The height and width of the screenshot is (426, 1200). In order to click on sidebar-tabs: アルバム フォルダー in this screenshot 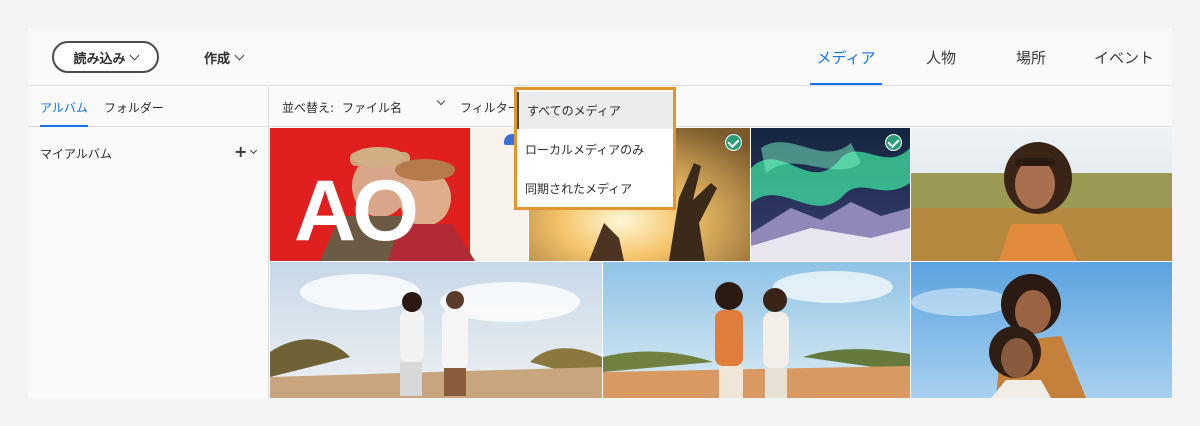, I will do `click(148, 107)`.